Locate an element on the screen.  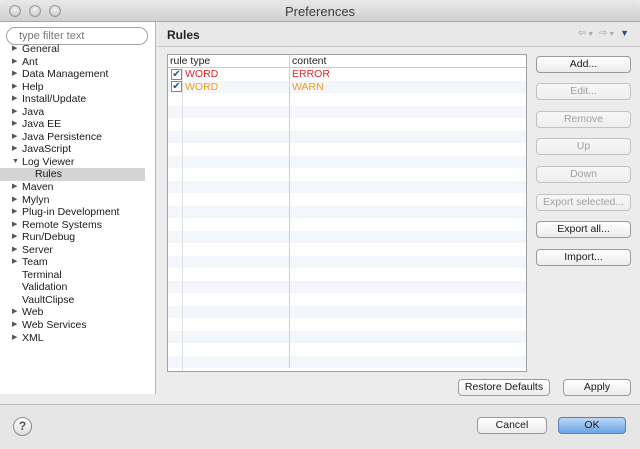
tree-item-label: Terminal is located at coordinates (42, 274).